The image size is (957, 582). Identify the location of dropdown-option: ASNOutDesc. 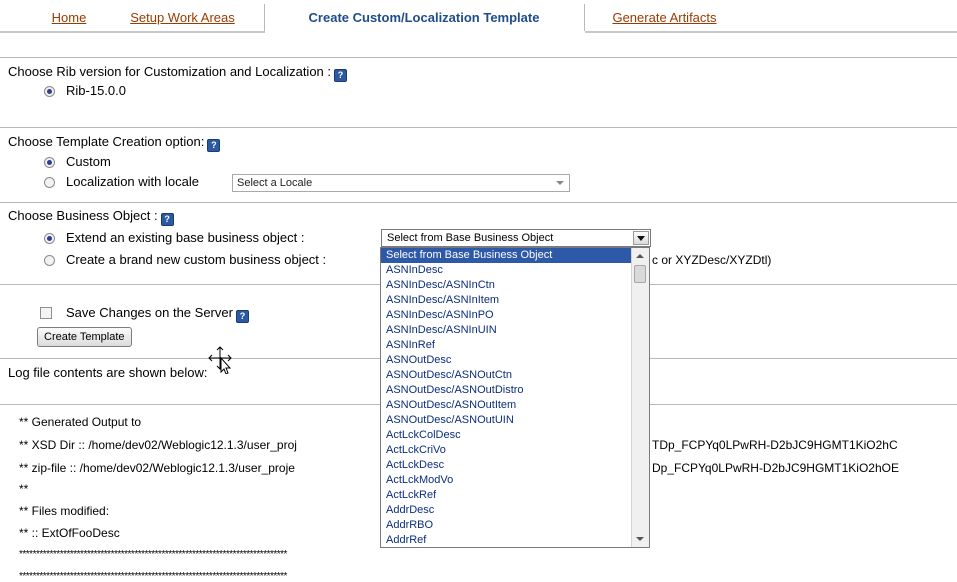
(515, 360).